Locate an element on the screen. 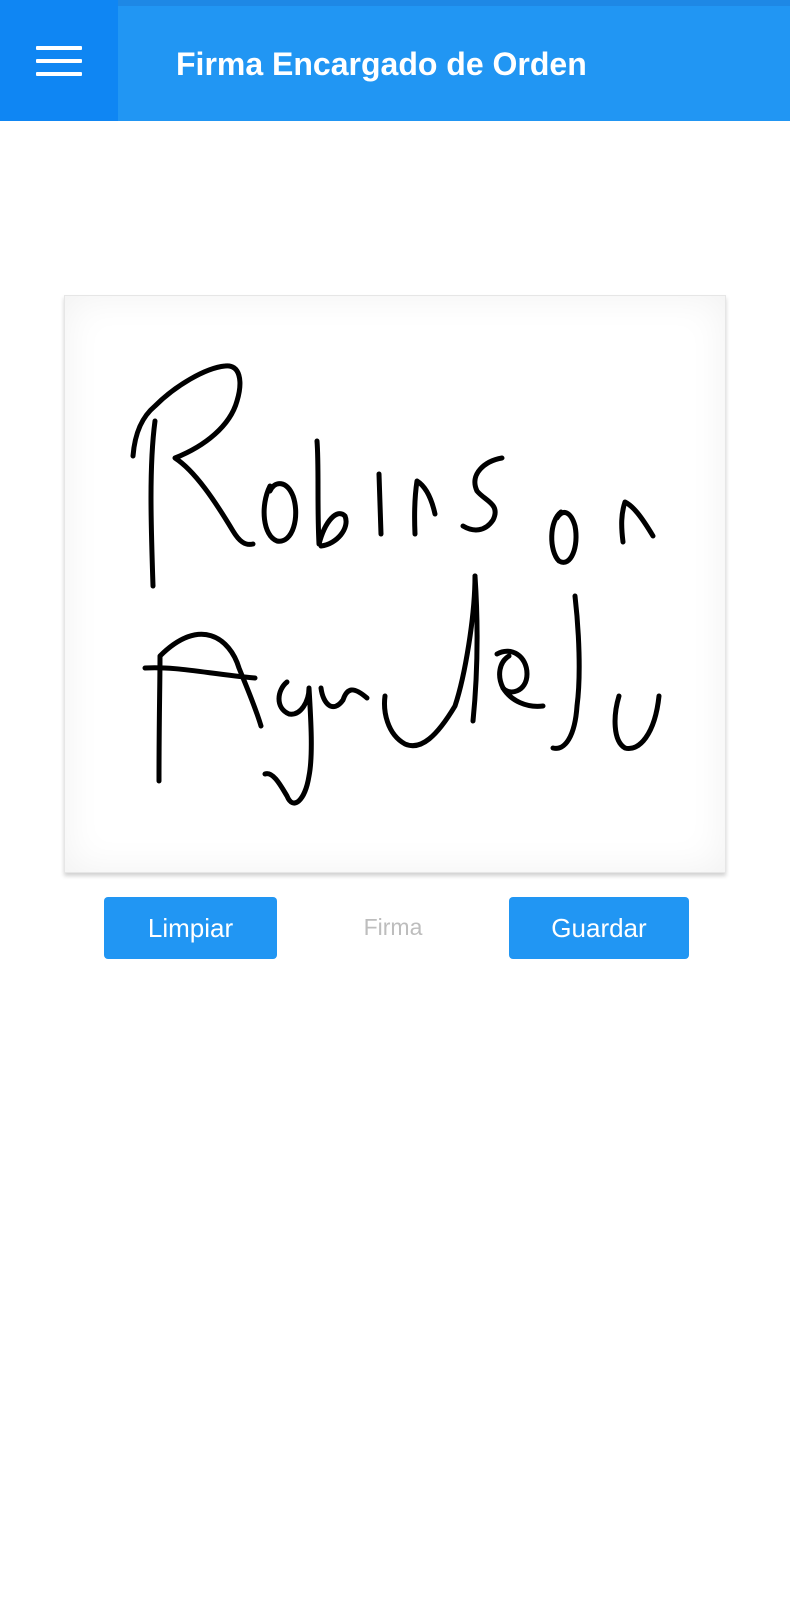 The width and height of the screenshot is (790, 1600). hamburger-menu-icon is located at coordinates (59, 60).